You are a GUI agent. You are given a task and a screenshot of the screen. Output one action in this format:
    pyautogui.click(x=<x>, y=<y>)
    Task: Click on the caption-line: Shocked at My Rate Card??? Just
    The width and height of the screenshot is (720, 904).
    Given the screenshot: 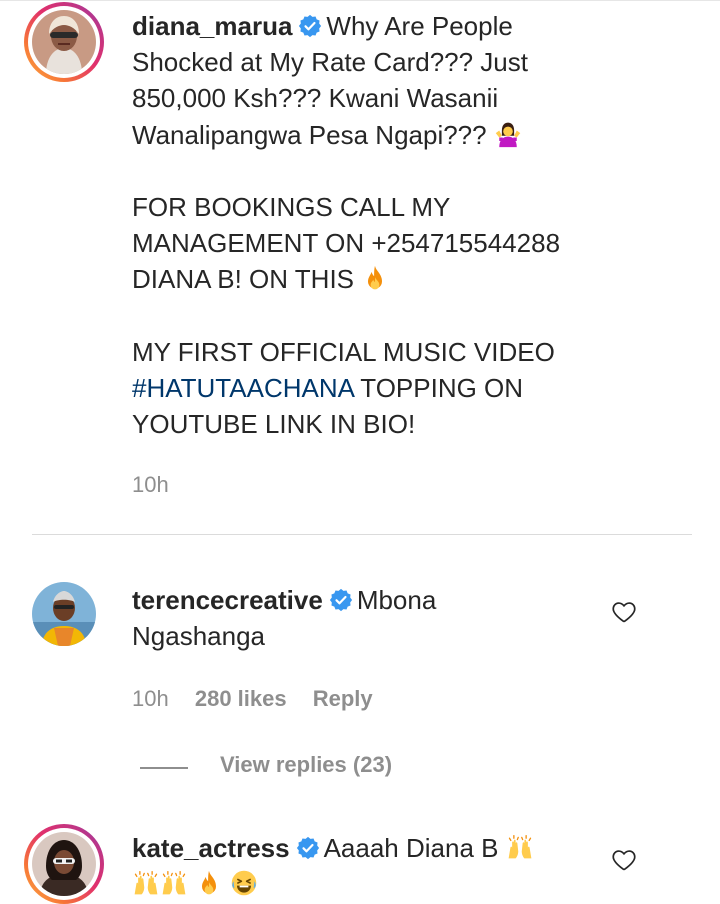 What is the action you would take?
    pyautogui.click(x=330, y=62)
    